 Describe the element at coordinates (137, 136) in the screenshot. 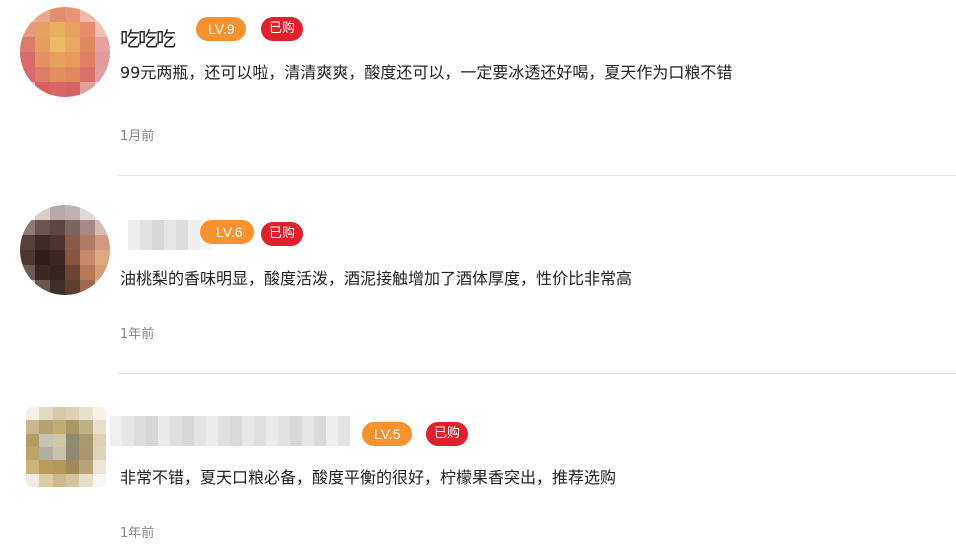

I see `review-time: 1月前` at that location.